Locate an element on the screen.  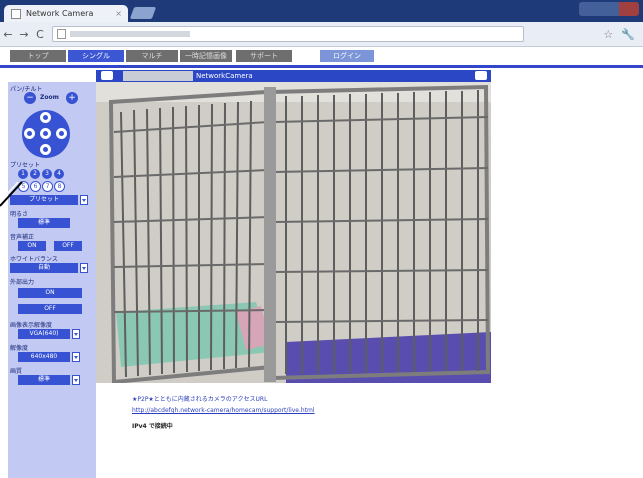
menu-tab-multi: マルチ is located at coordinates (152, 56).